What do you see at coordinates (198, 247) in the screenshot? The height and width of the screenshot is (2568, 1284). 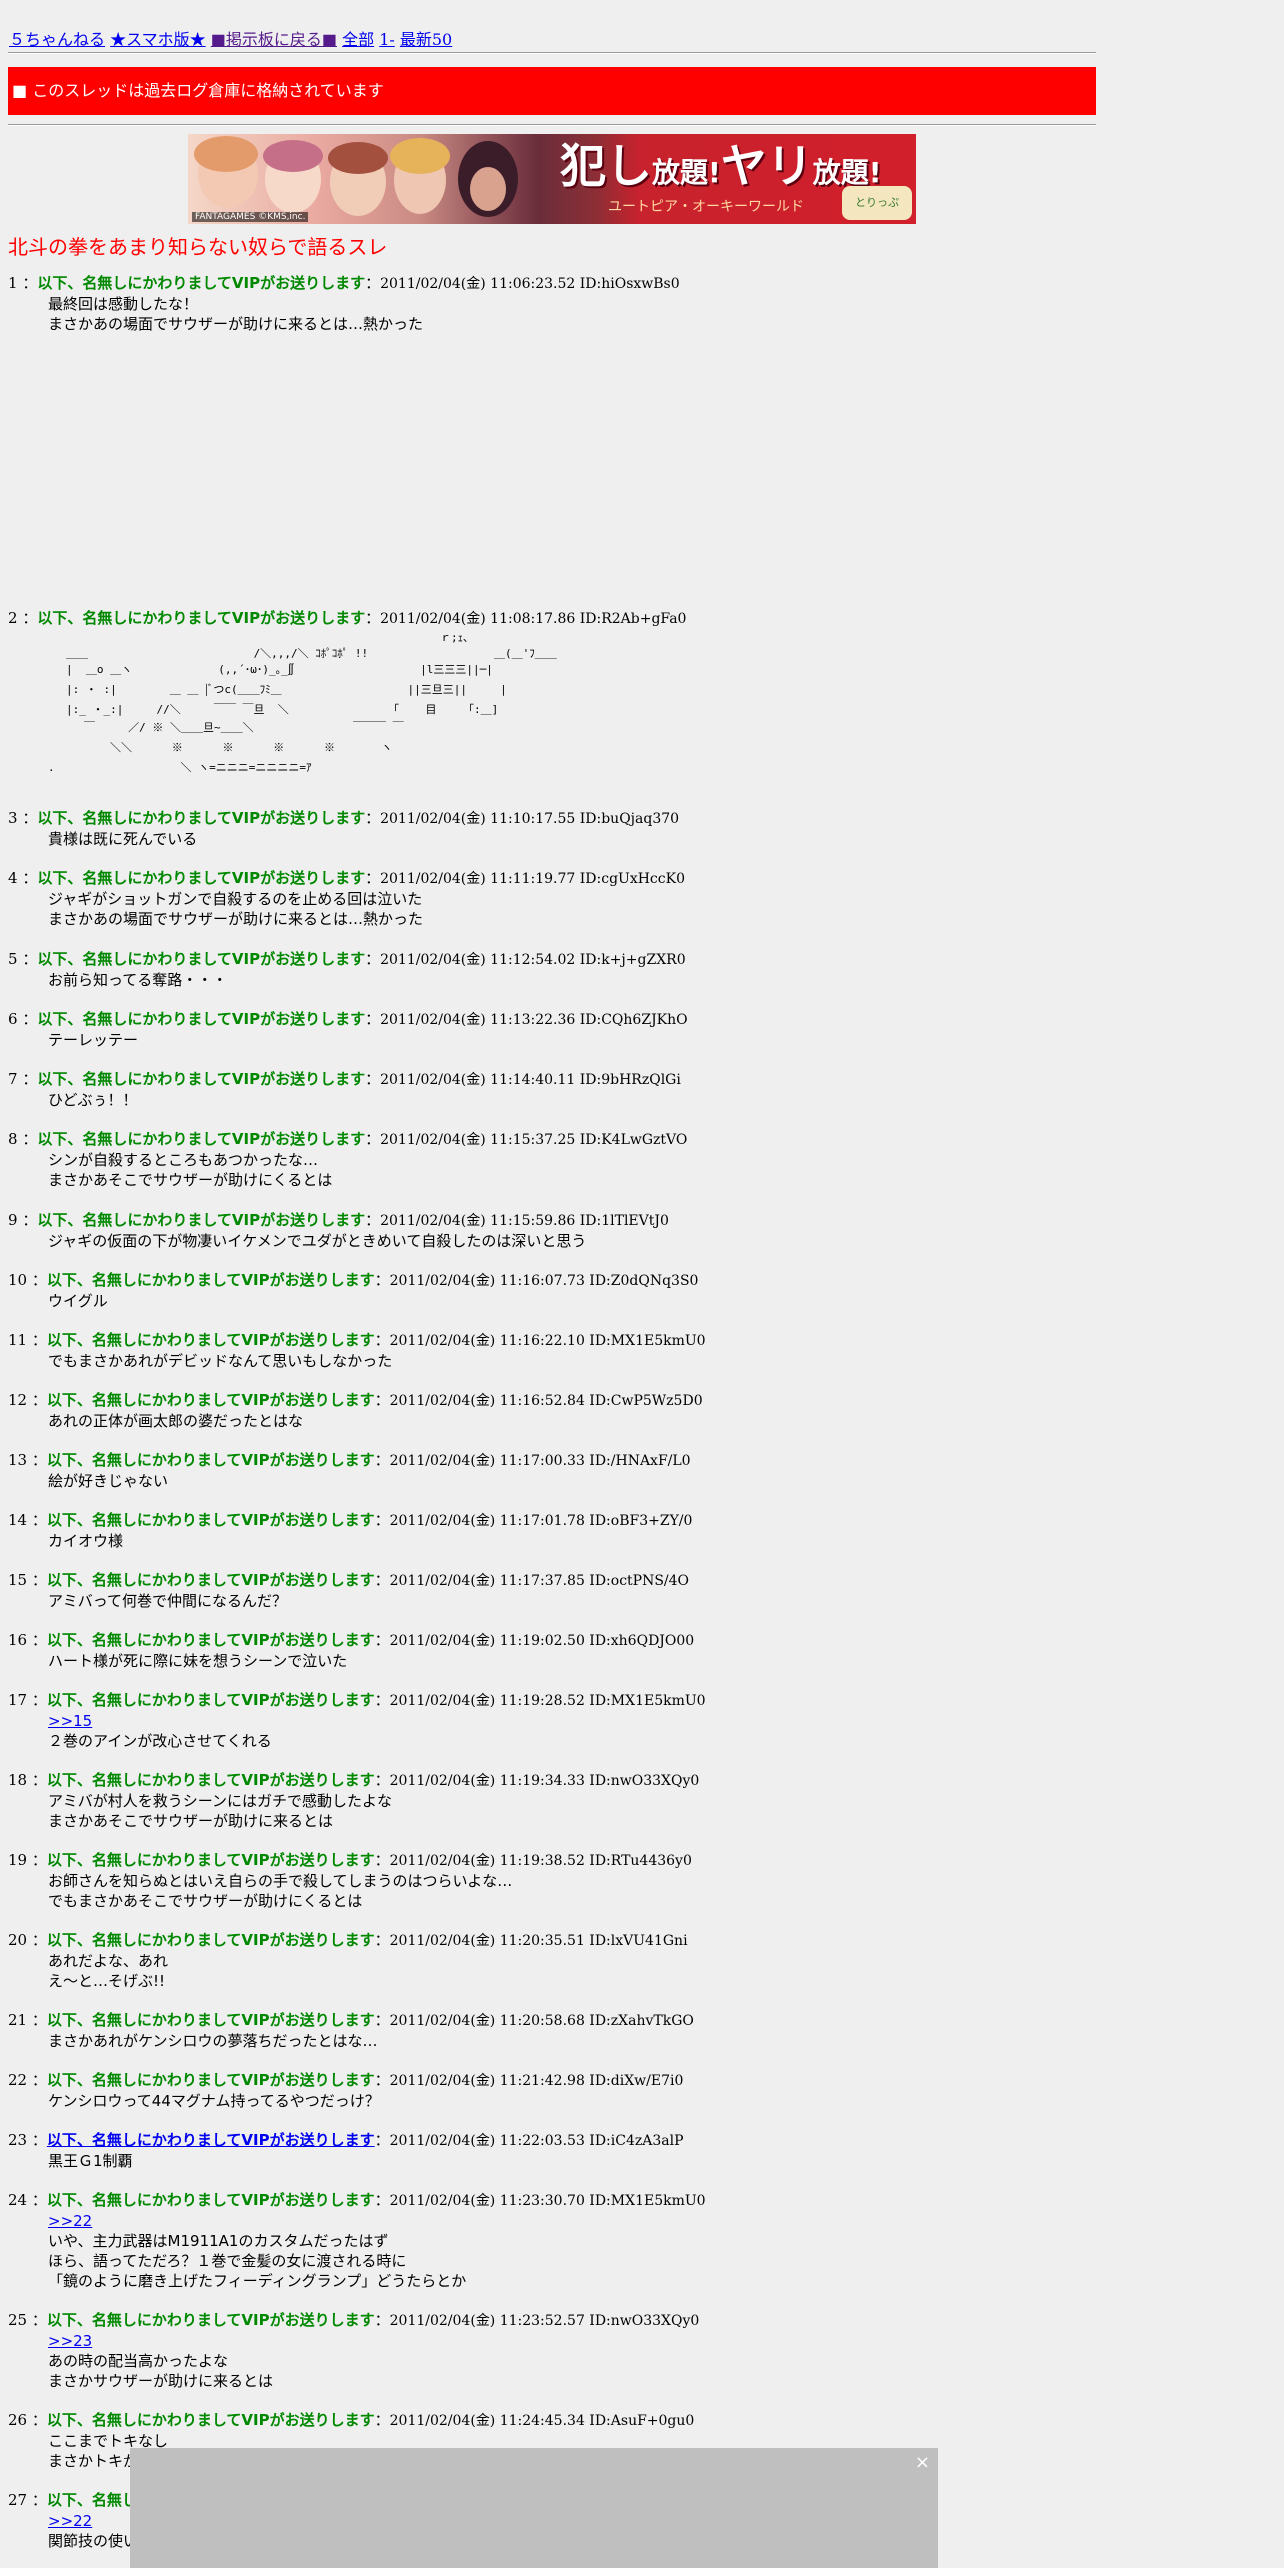 I see `thread-title: 北斗の拳をあまり知らない奴らで語るスレ` at bounding box center [198, 247].